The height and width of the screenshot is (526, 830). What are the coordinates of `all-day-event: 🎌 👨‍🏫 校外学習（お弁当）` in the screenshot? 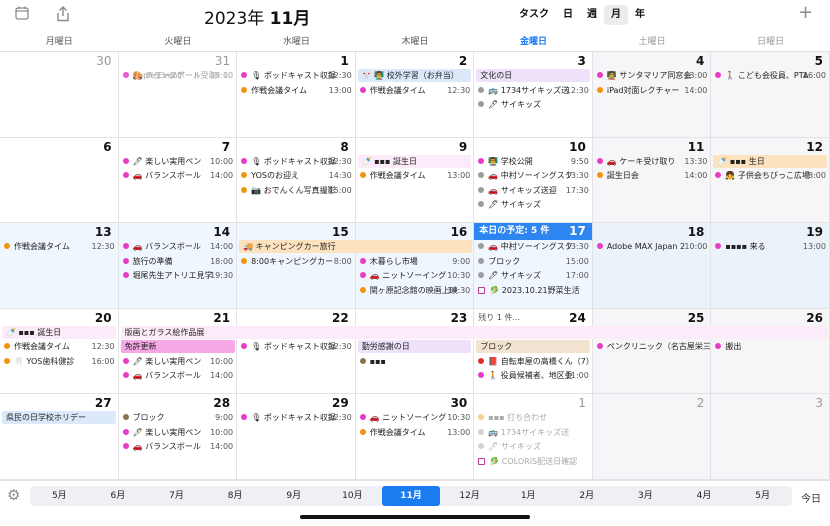 It's located at (414, 75).